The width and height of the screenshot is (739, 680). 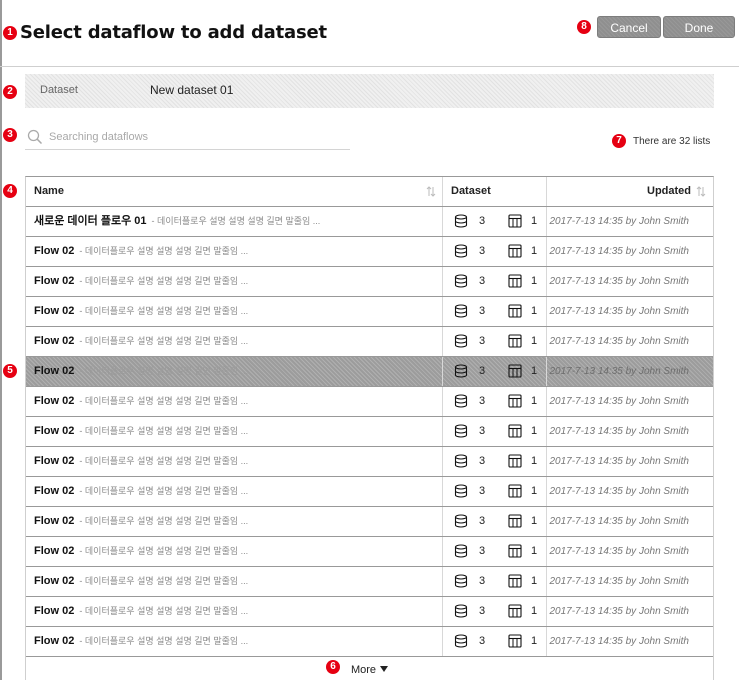 I want to click on dataset-label: Dataset, so click(x=59, y=90).